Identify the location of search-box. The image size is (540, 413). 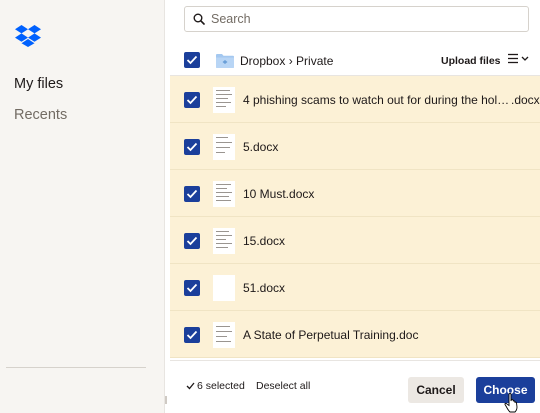
(356, 19).